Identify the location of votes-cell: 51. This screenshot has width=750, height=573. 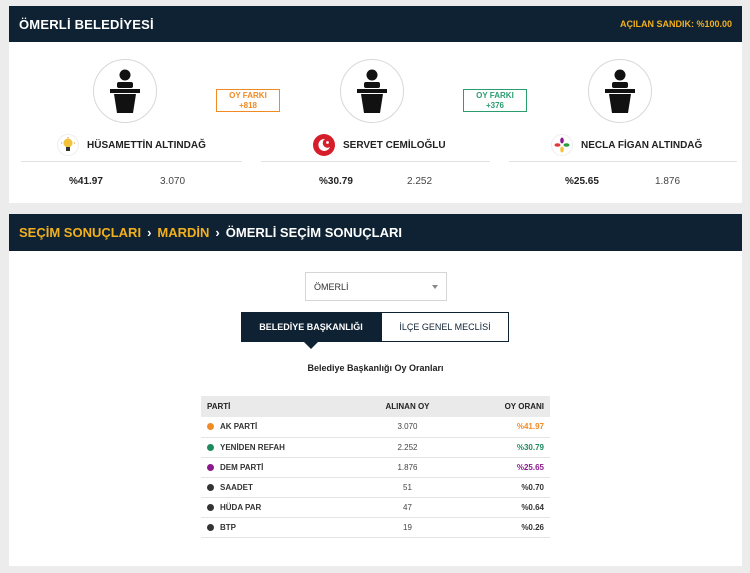
(407, 487).